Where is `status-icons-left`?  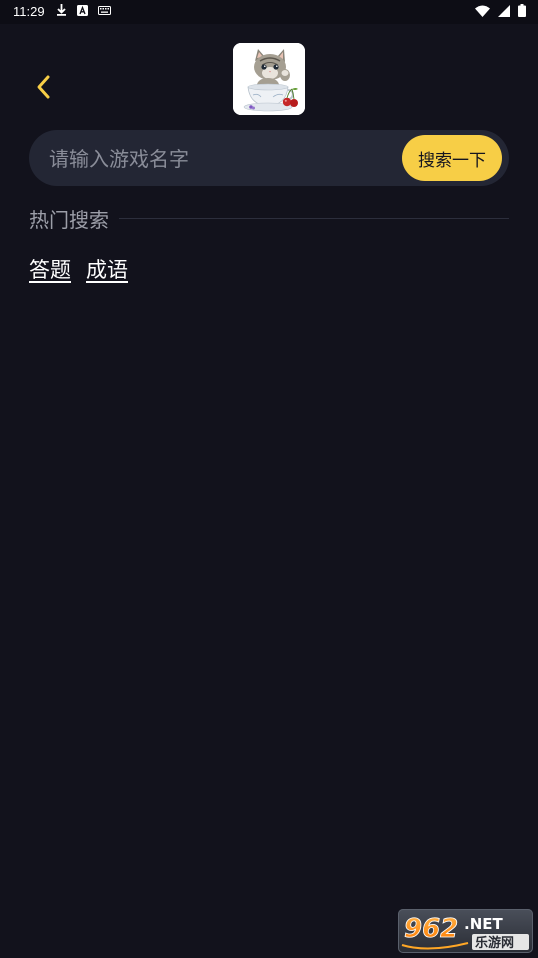
status-icons-left is located at coordinates (83, 10).